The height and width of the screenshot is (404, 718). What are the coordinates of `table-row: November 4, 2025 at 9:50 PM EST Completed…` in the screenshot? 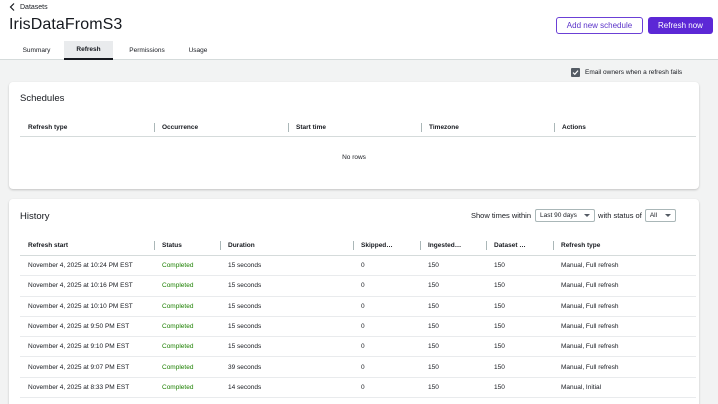 It's located at (358, 327).